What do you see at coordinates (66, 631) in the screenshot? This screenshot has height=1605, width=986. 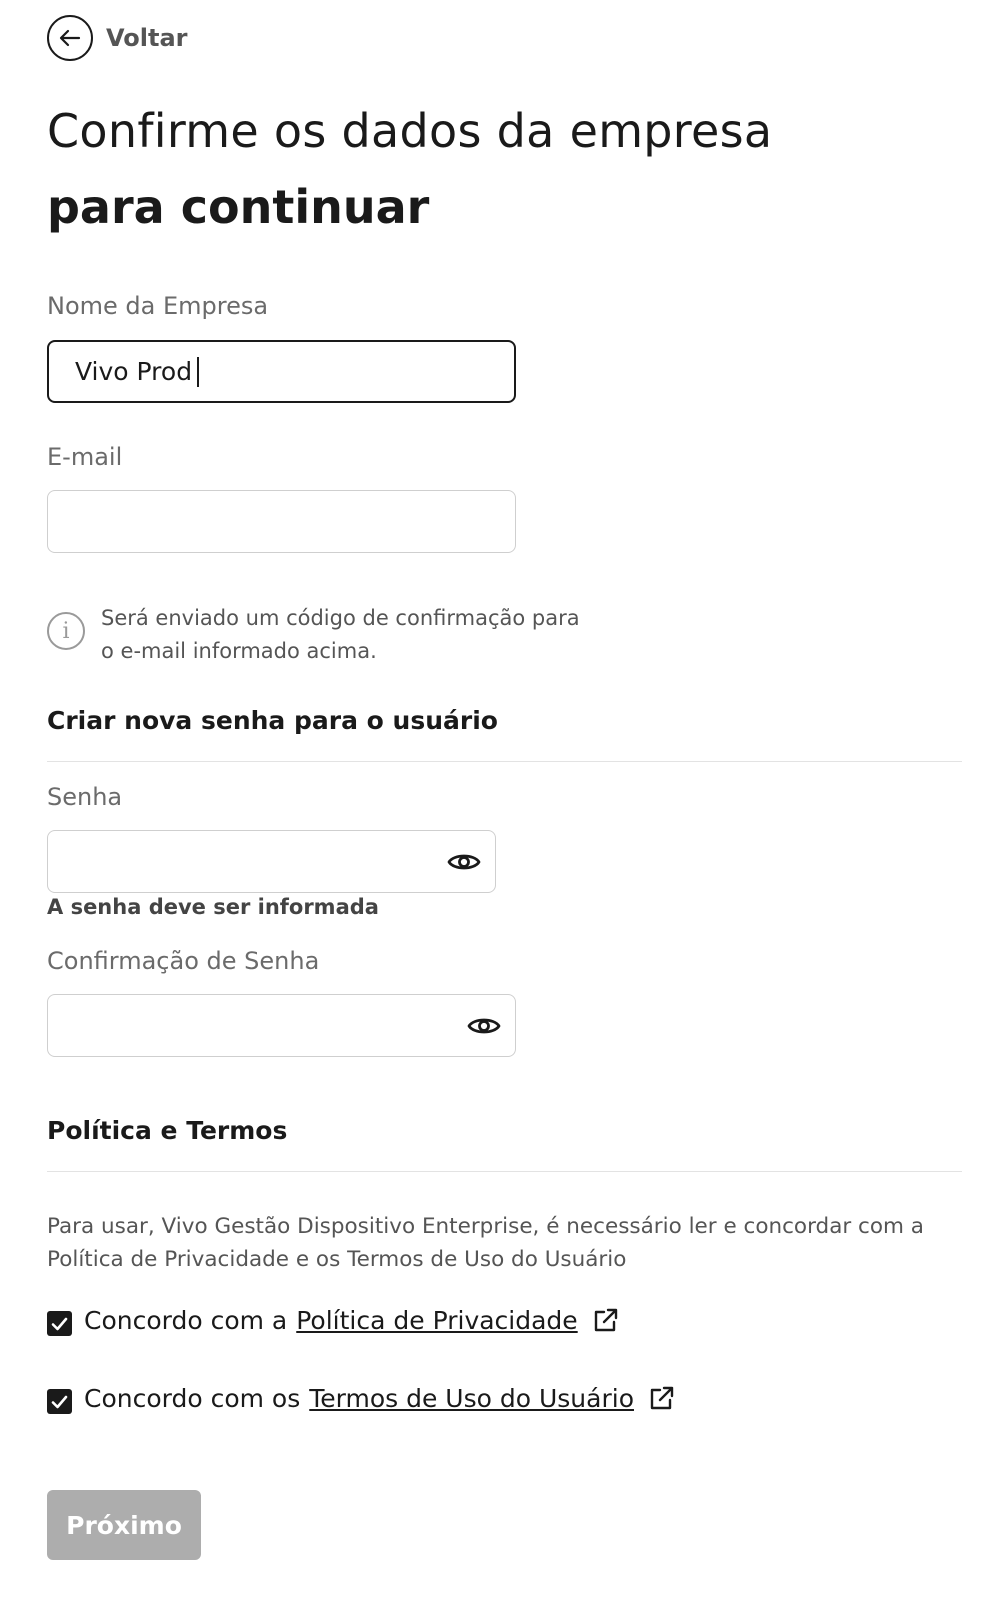 I see `info-icon: i` at bounding box center [66, 631].